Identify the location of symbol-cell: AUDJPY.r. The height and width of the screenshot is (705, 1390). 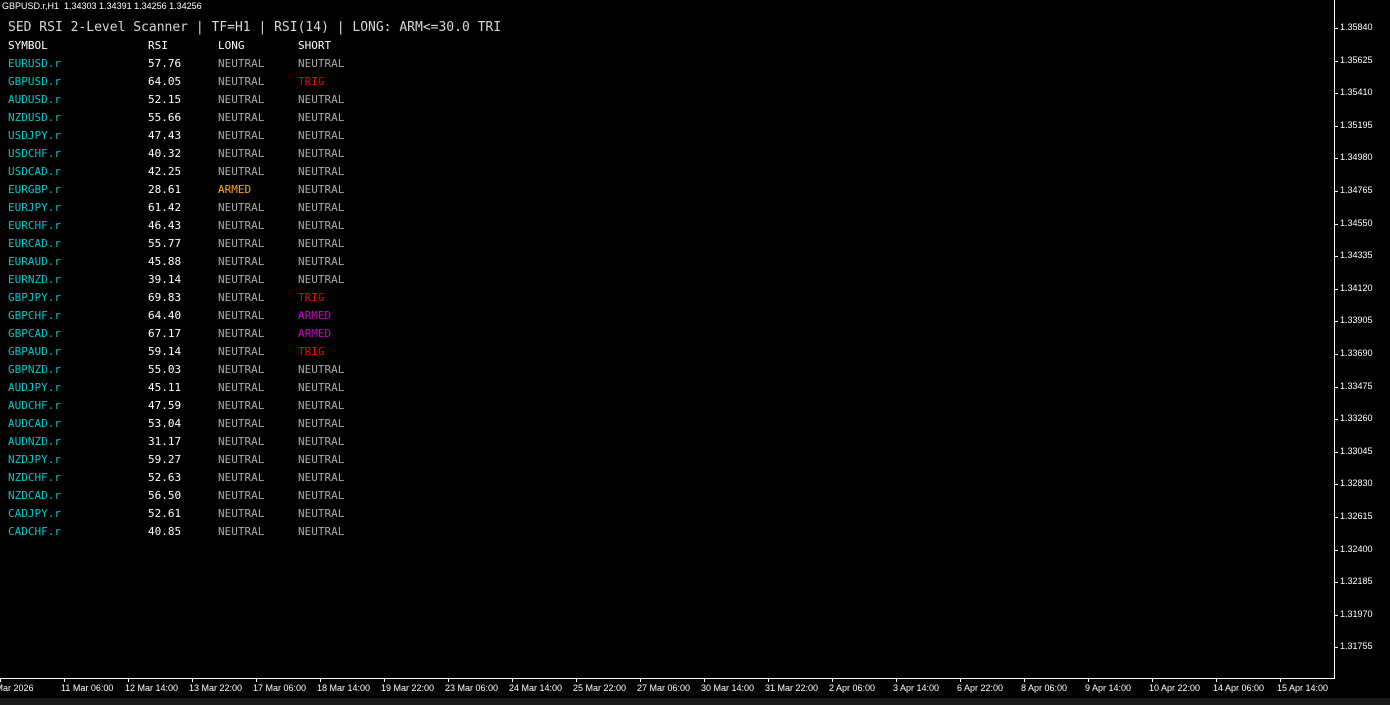
(34, 387).